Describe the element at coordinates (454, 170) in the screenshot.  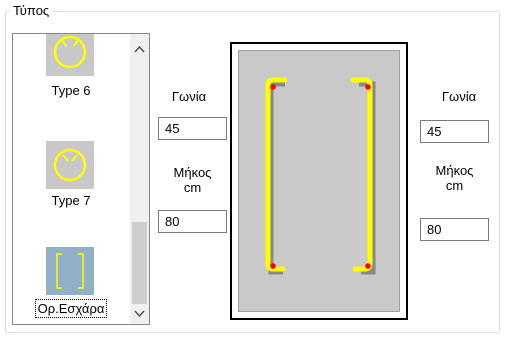
I see `right-length-label-line1: Μήκος` at that location.